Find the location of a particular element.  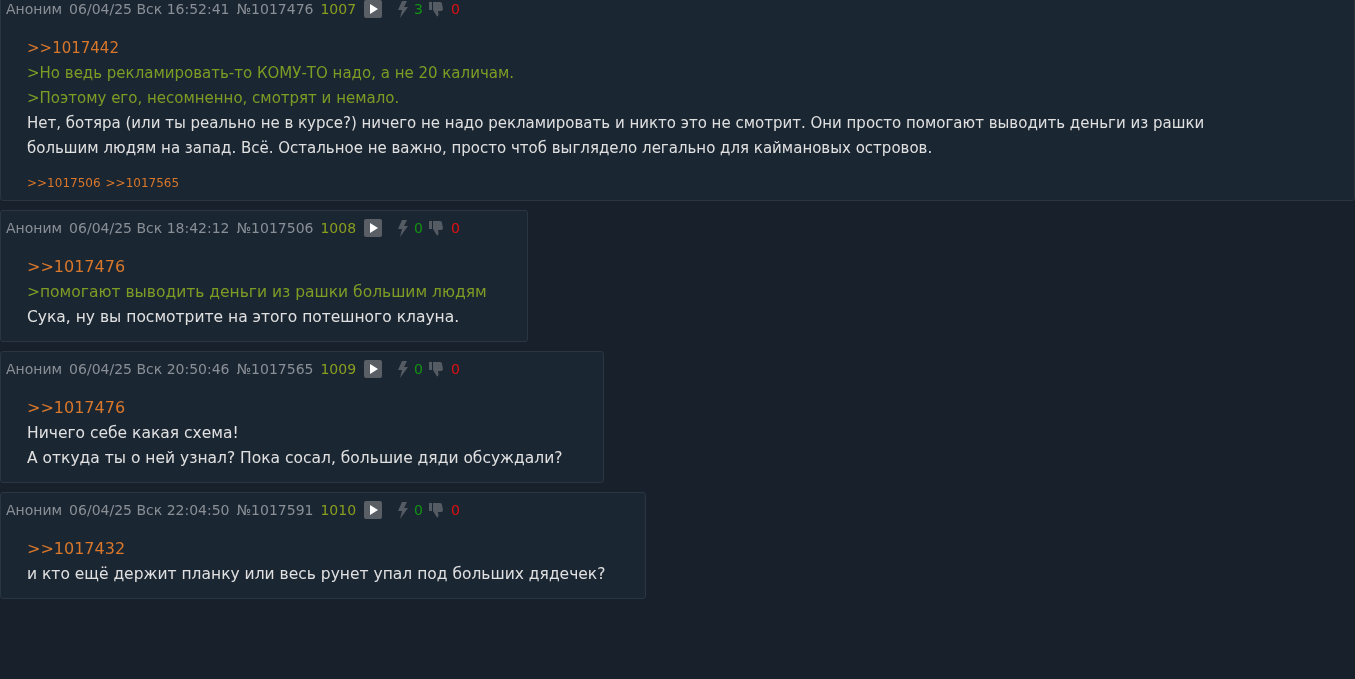

quote-text: >помогают выводить деньги из рашки большим людям is located at coordinates (257, 292).